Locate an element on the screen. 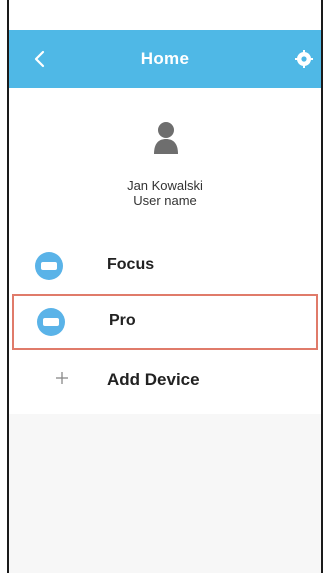  add-device-label: Add Device is located at coordinates (153, 379).